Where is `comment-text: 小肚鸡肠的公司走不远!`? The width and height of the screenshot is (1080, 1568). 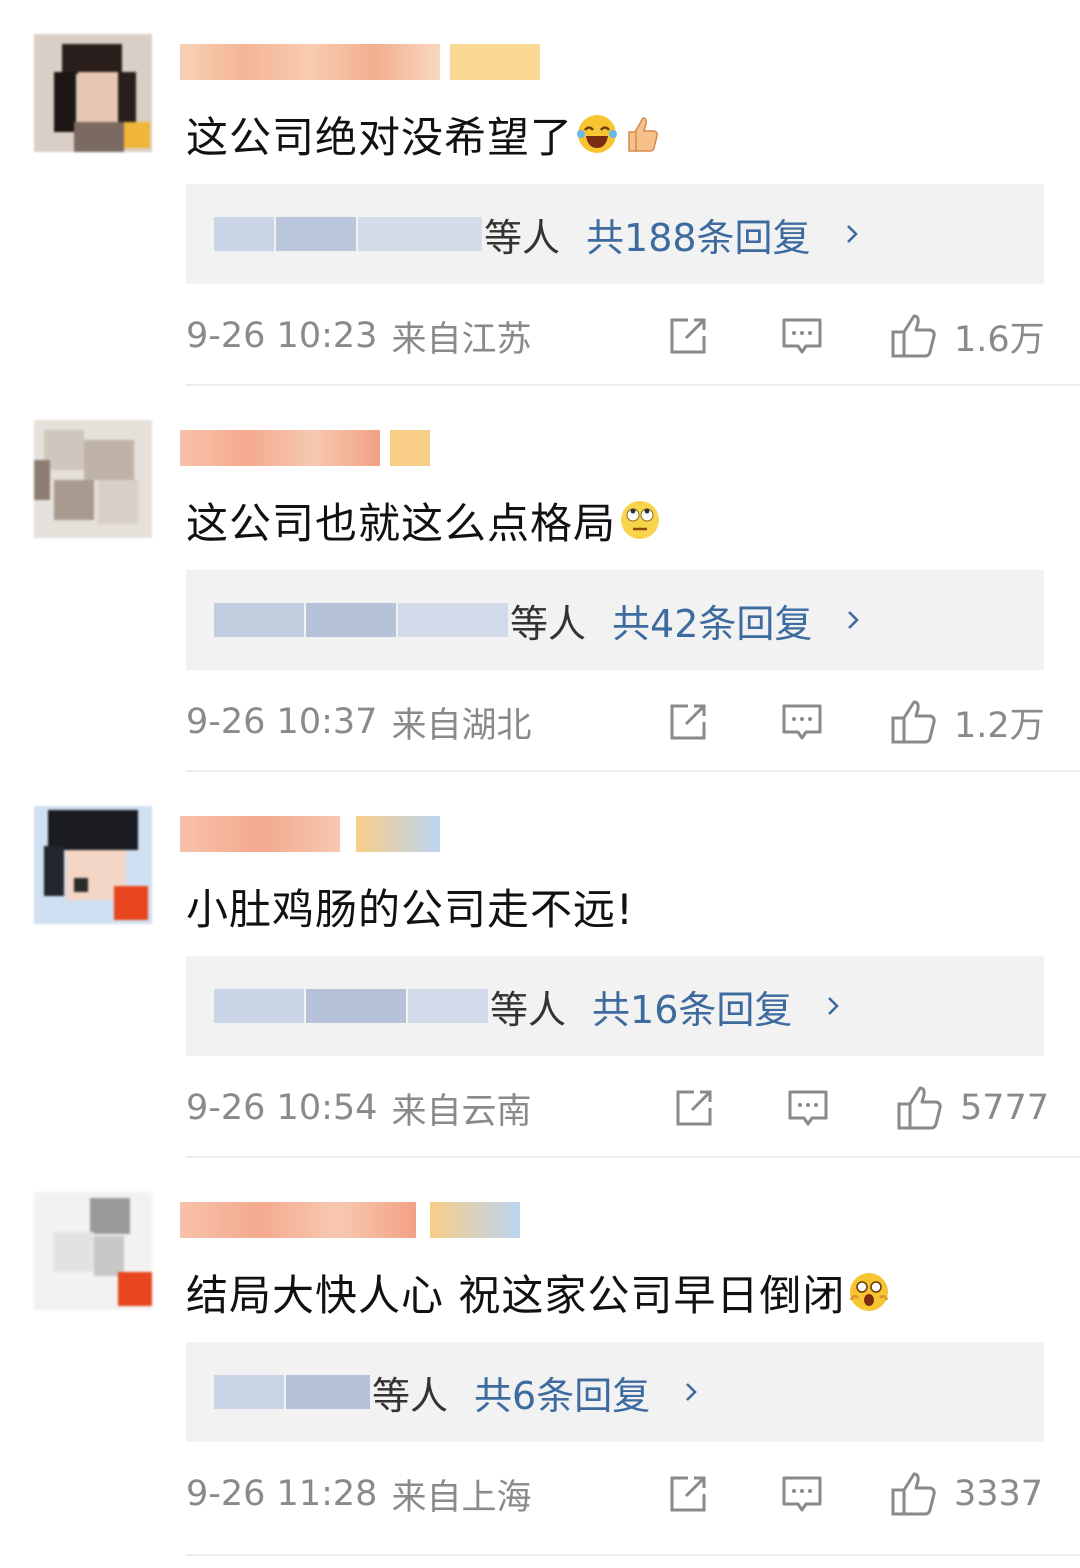
comment-text: 小肚鸡肠的公司走不远! is located at coordinates (410, 909).